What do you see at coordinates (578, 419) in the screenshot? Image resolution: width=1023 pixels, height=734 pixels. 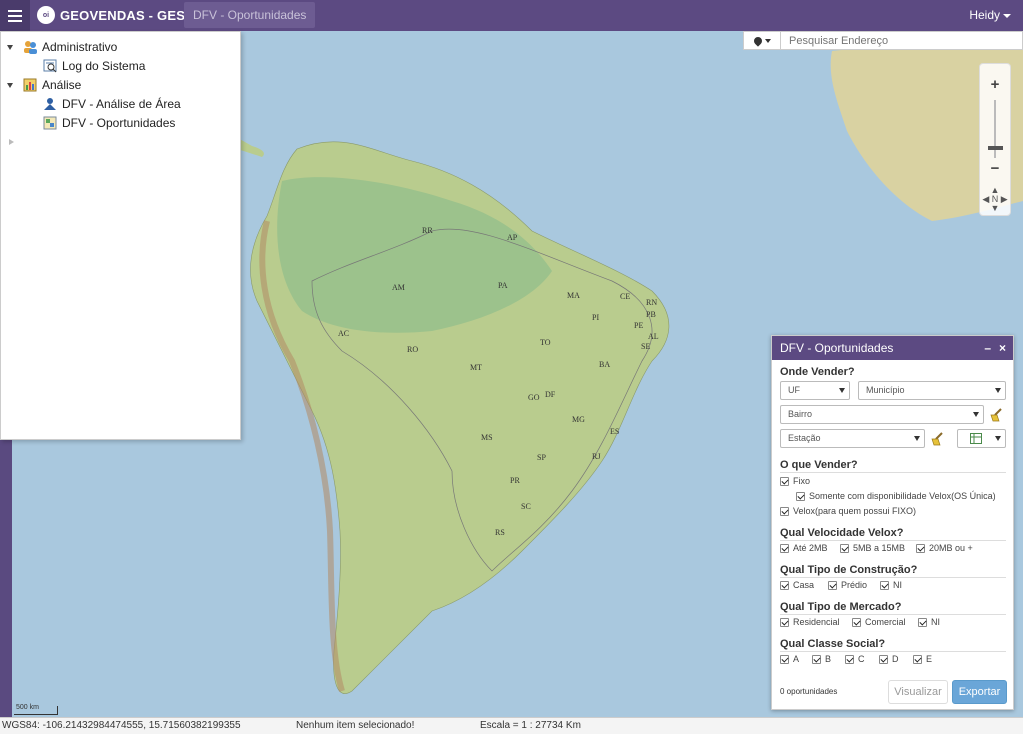 I see `state-label: MG` at bounding box center [578, 419].